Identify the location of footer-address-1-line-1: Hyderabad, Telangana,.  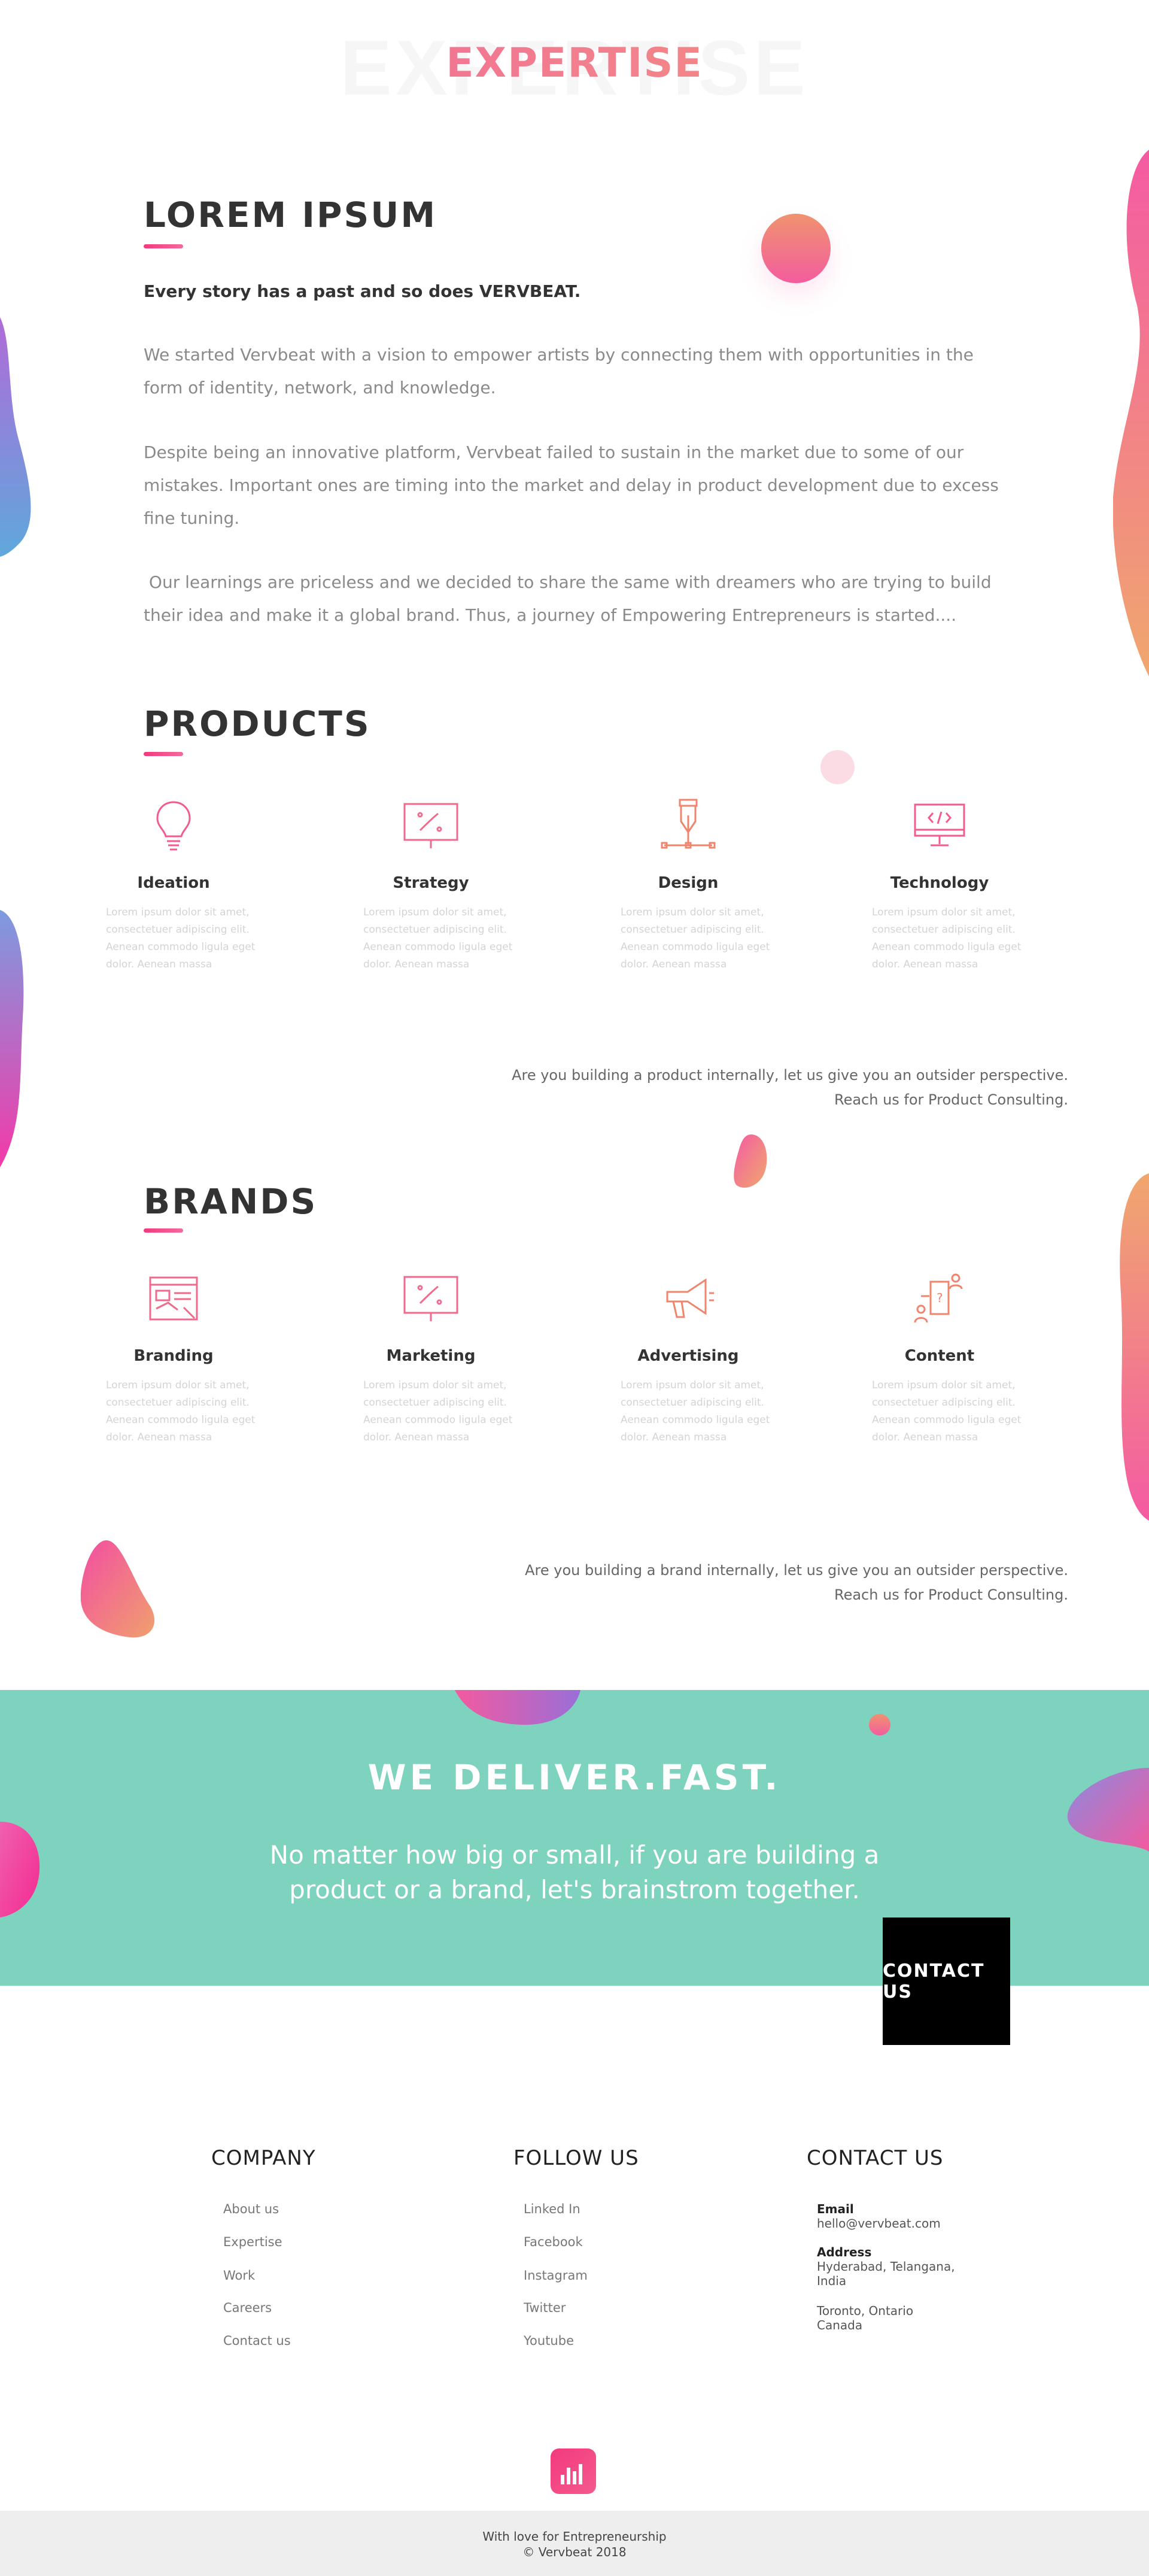
(886, 2266).